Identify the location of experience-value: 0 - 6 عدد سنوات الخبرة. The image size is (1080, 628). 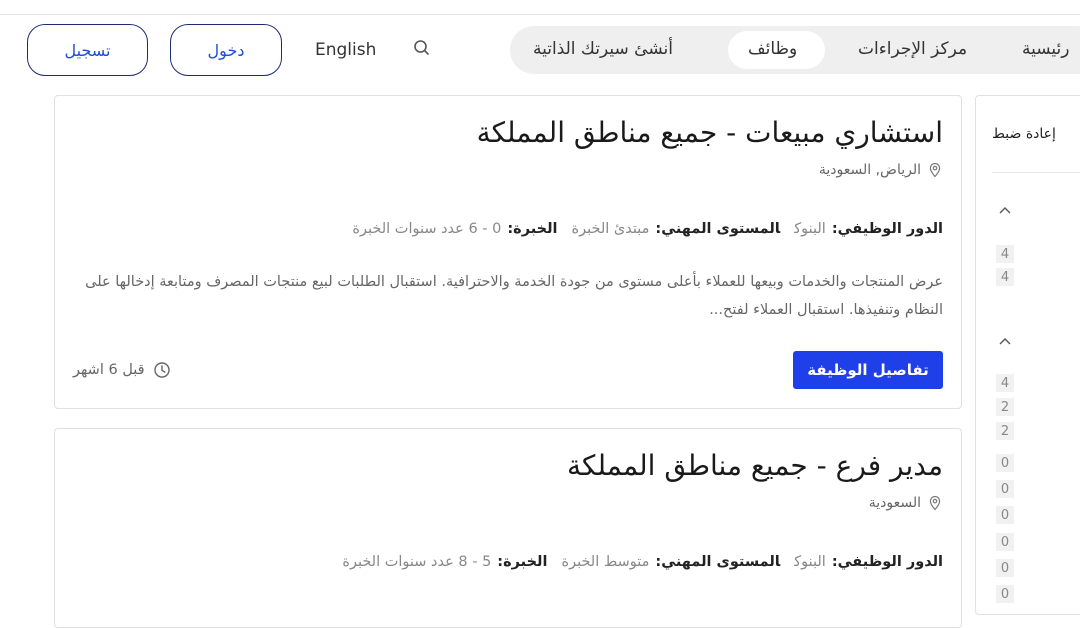
(427, 229).